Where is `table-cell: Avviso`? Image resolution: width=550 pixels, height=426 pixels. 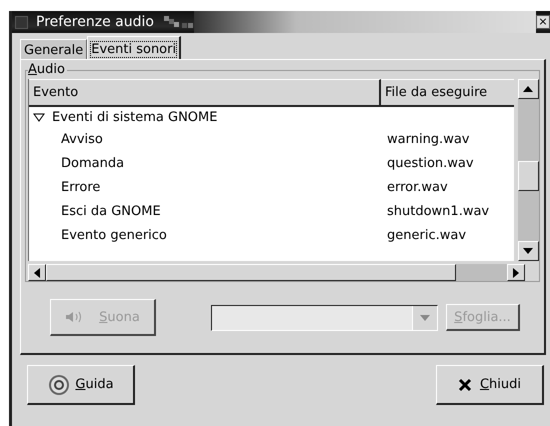 table-cell: Avviso is located at coordinates (82, 139).